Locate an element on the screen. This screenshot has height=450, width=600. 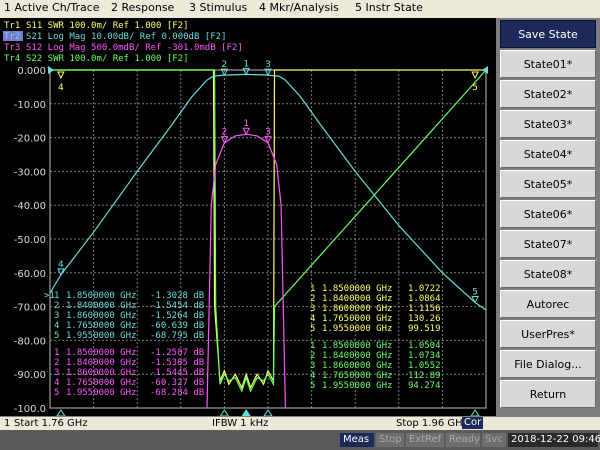
marker-row-s21-freq: 1.9550000 GHz is located at coordinates (101, 336).